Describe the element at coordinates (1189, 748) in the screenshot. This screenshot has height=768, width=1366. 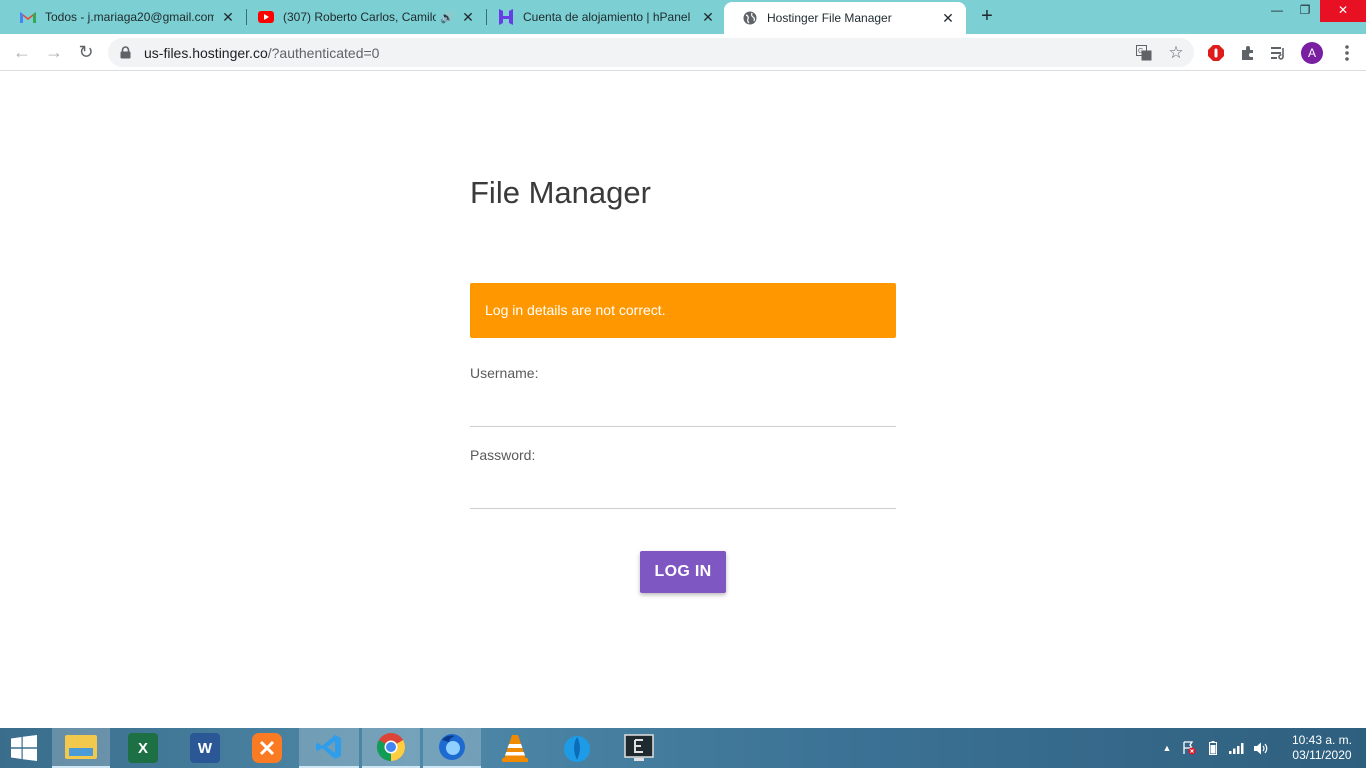
I see `network-error-icon` at that location.